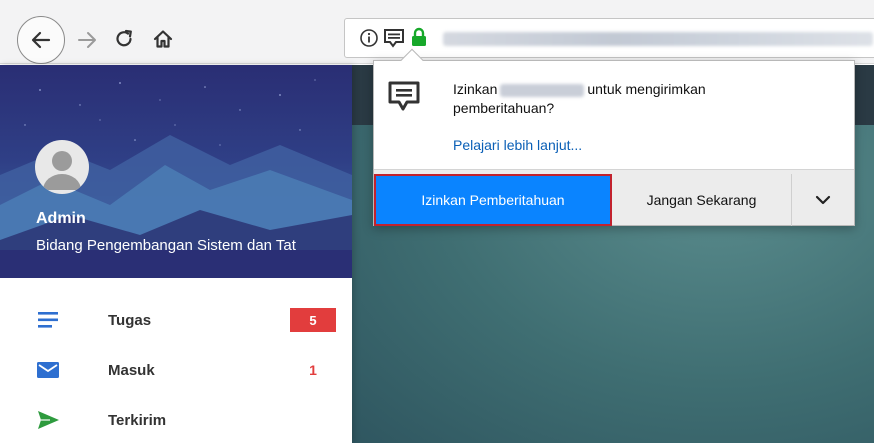  I want to click on notification-message-icon, so click(404, 96).